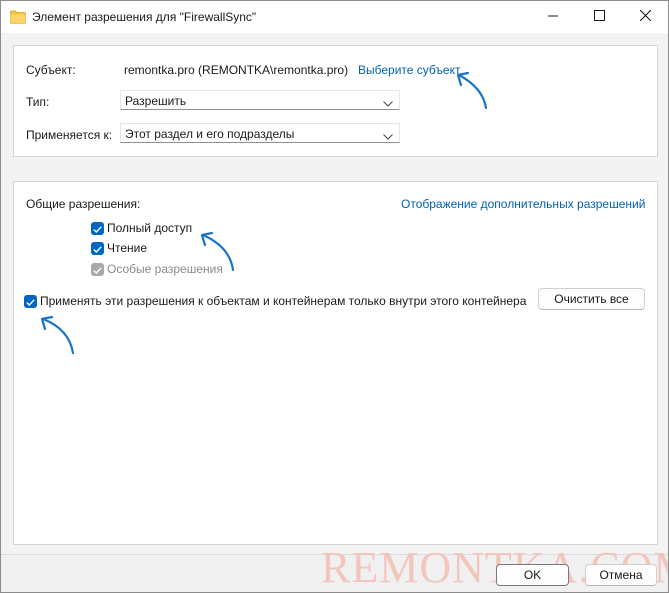 The width and height of the screenshot is (669, 593). What do you see at coordinates (150, 228) in the screenshot?
I see `full-access-label: Полный доступ` at bounding box center [150, 228].